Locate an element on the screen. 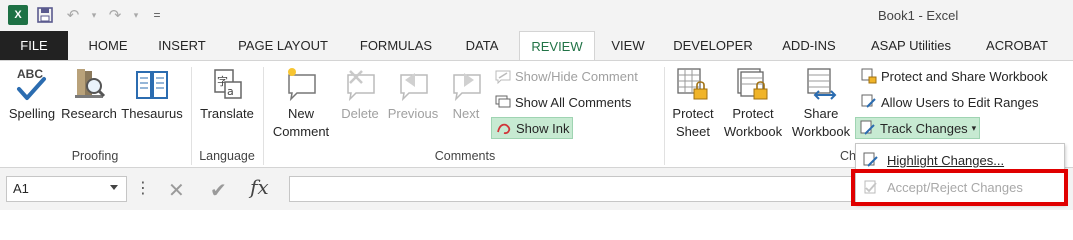  new-comment-line2: Comment is located at coordinates (301, 131).